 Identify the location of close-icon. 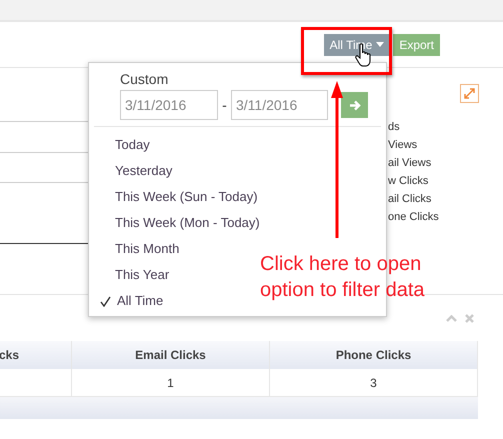
(469, 318).